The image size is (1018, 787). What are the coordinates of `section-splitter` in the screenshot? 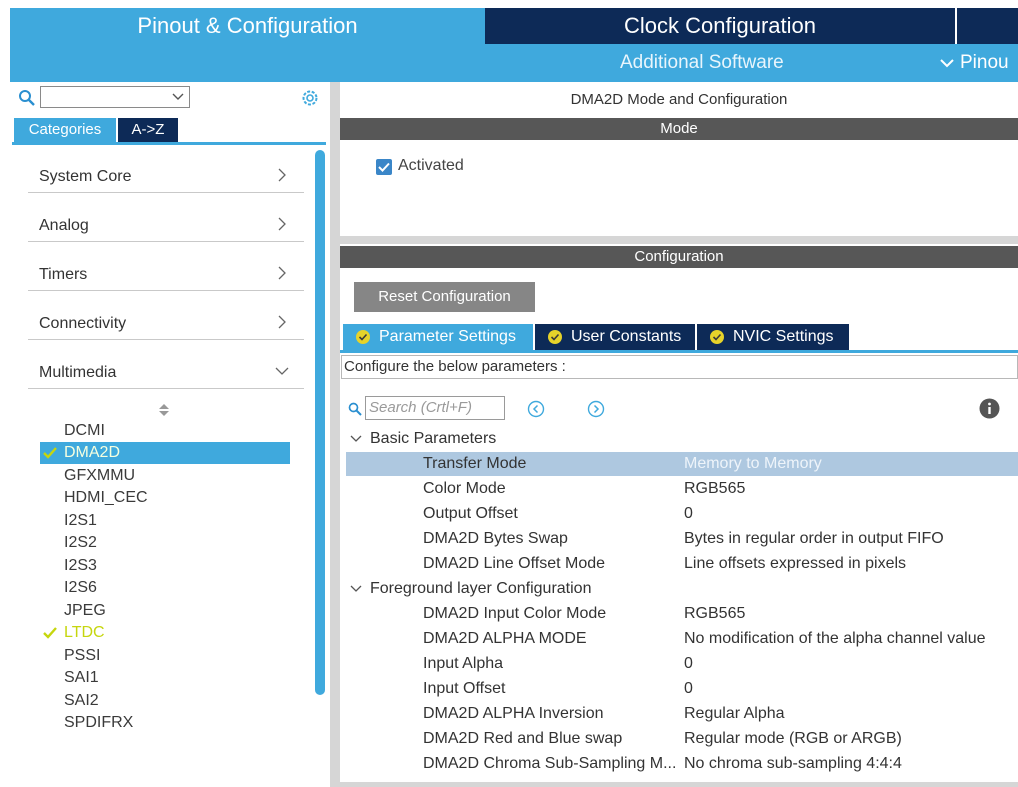 It's located at (679, 240).